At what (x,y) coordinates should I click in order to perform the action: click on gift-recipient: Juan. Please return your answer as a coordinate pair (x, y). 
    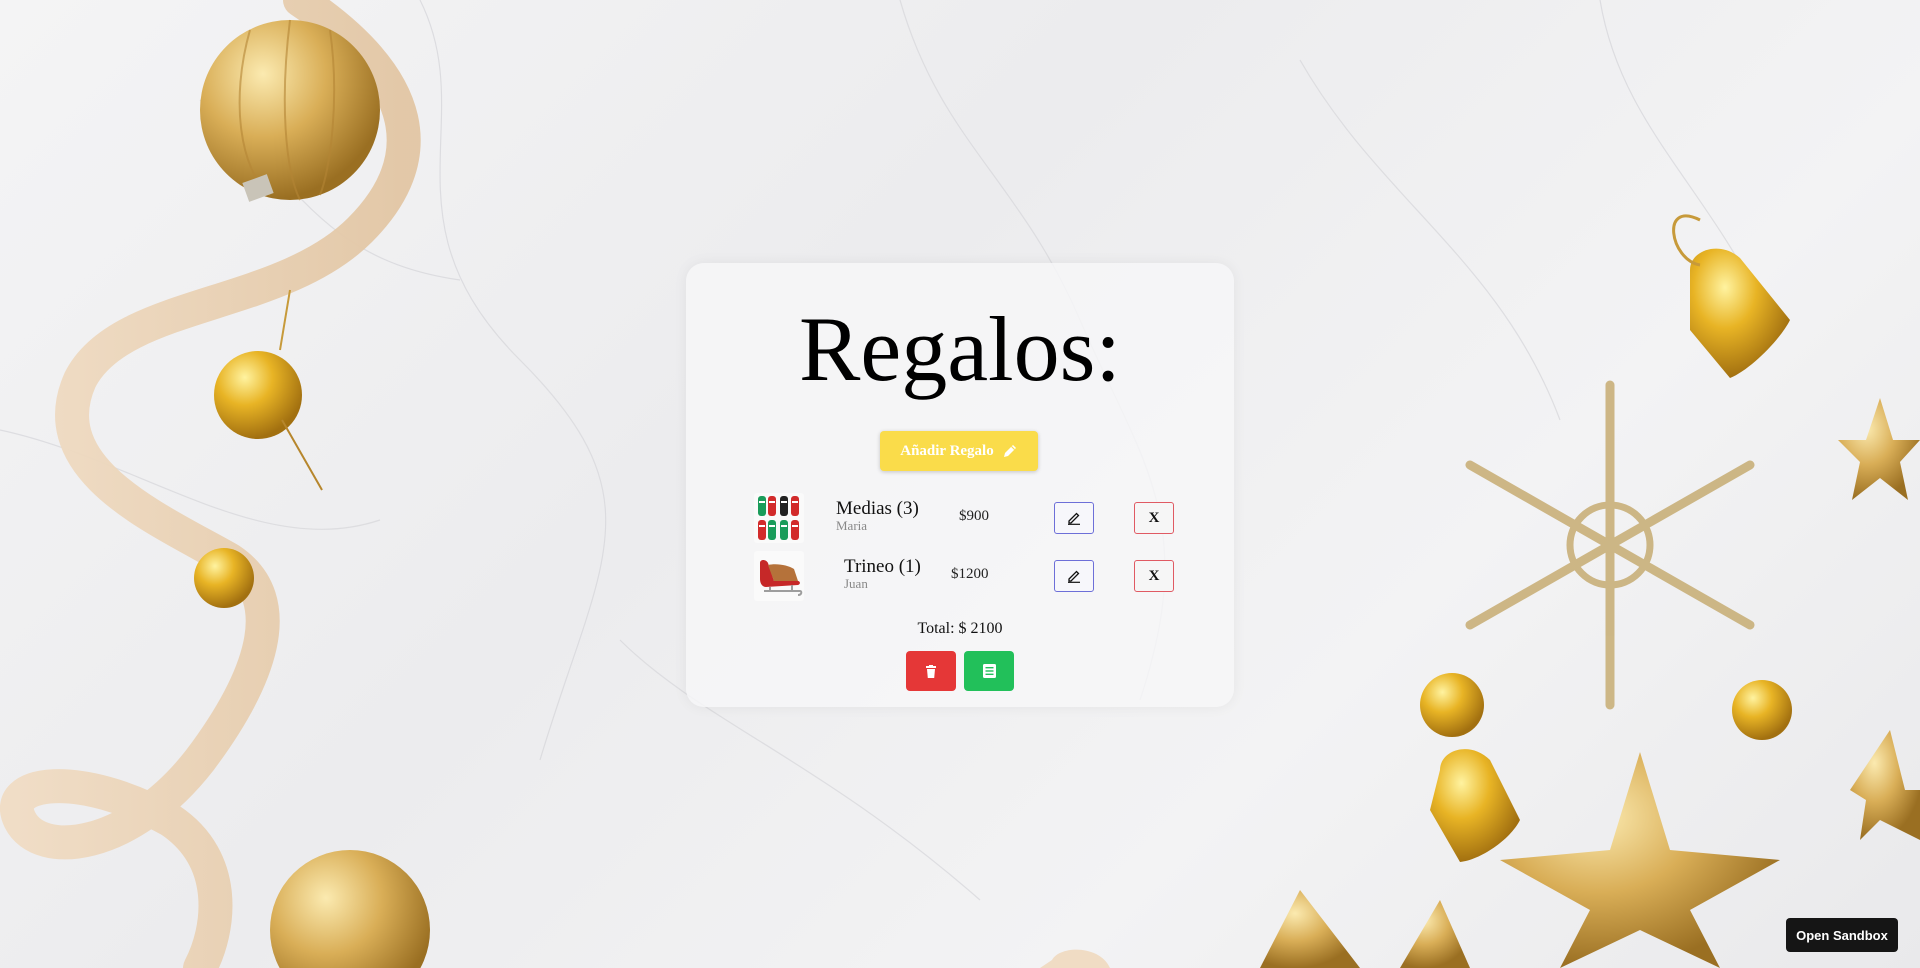
    Looking at the image, I should click on (856, 583).